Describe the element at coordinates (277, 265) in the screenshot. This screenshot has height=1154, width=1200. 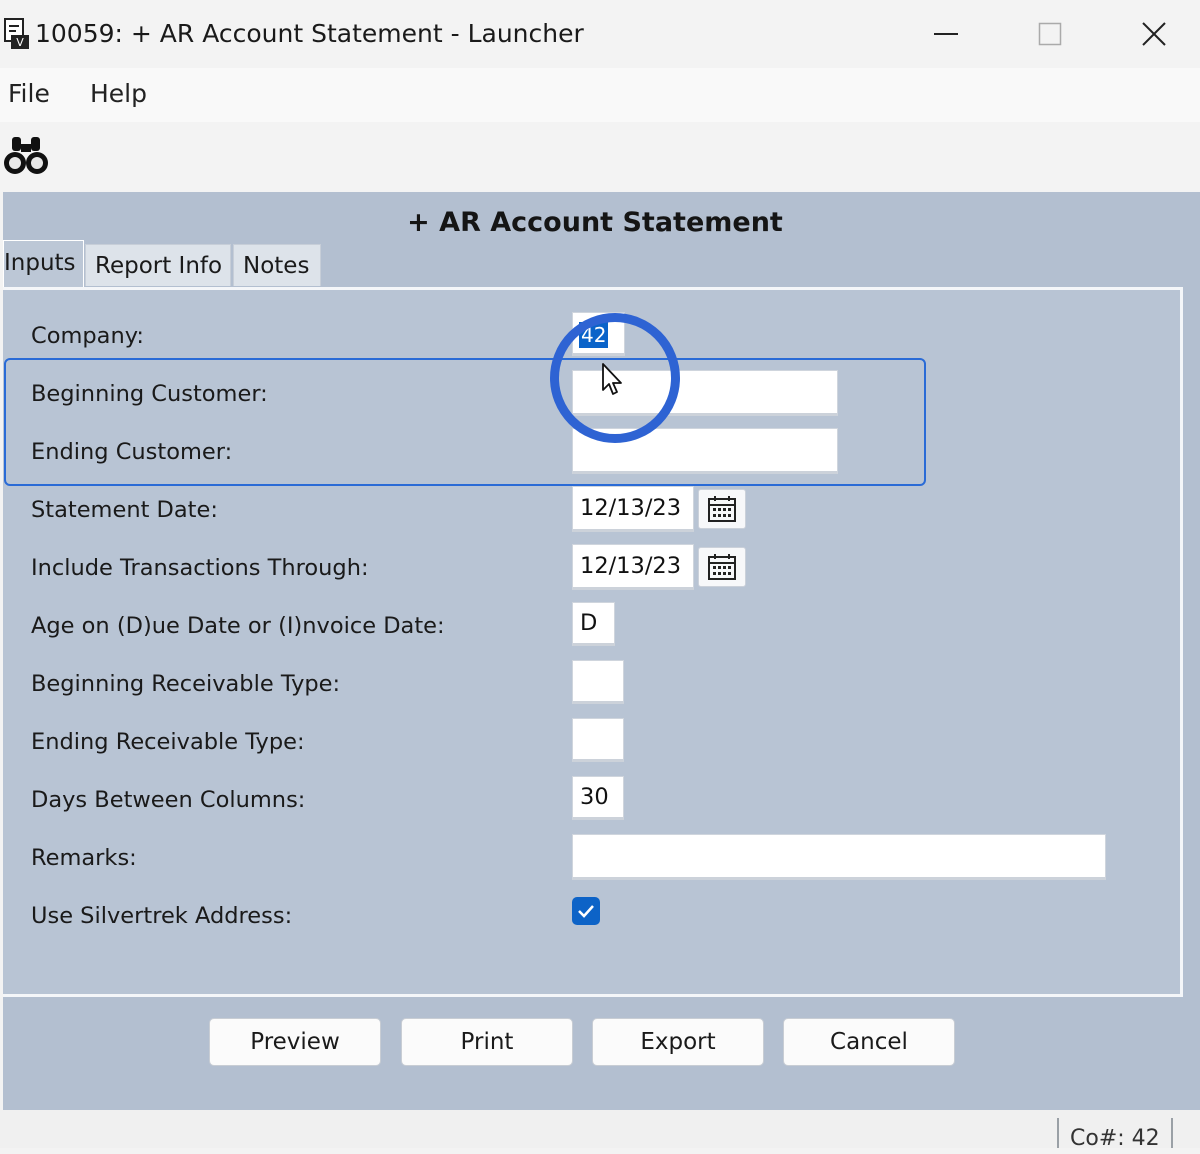
I see `tab-notes: Notes` at that location.